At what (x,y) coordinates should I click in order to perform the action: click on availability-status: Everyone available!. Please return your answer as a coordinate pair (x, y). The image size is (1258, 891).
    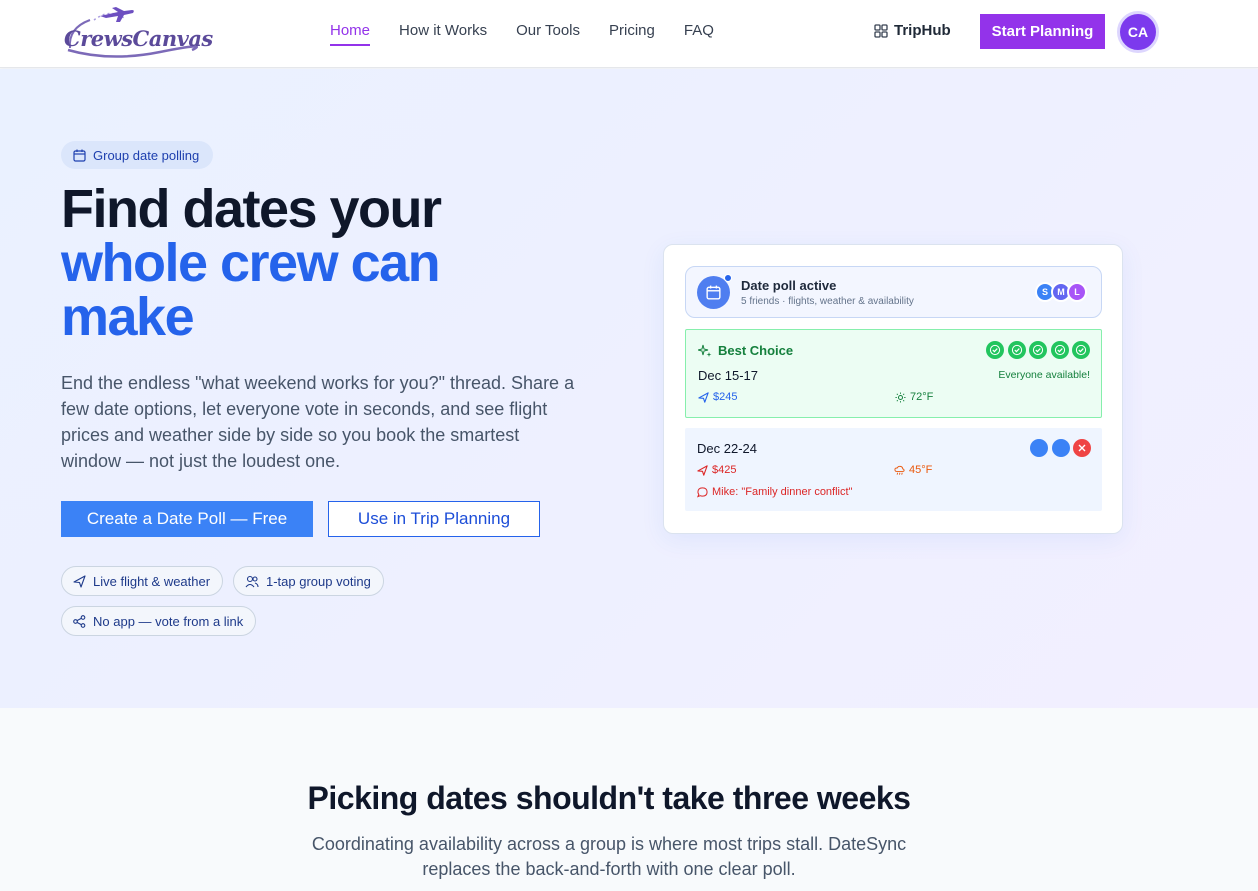
    Looking at the image, I should click on (1044, 375).